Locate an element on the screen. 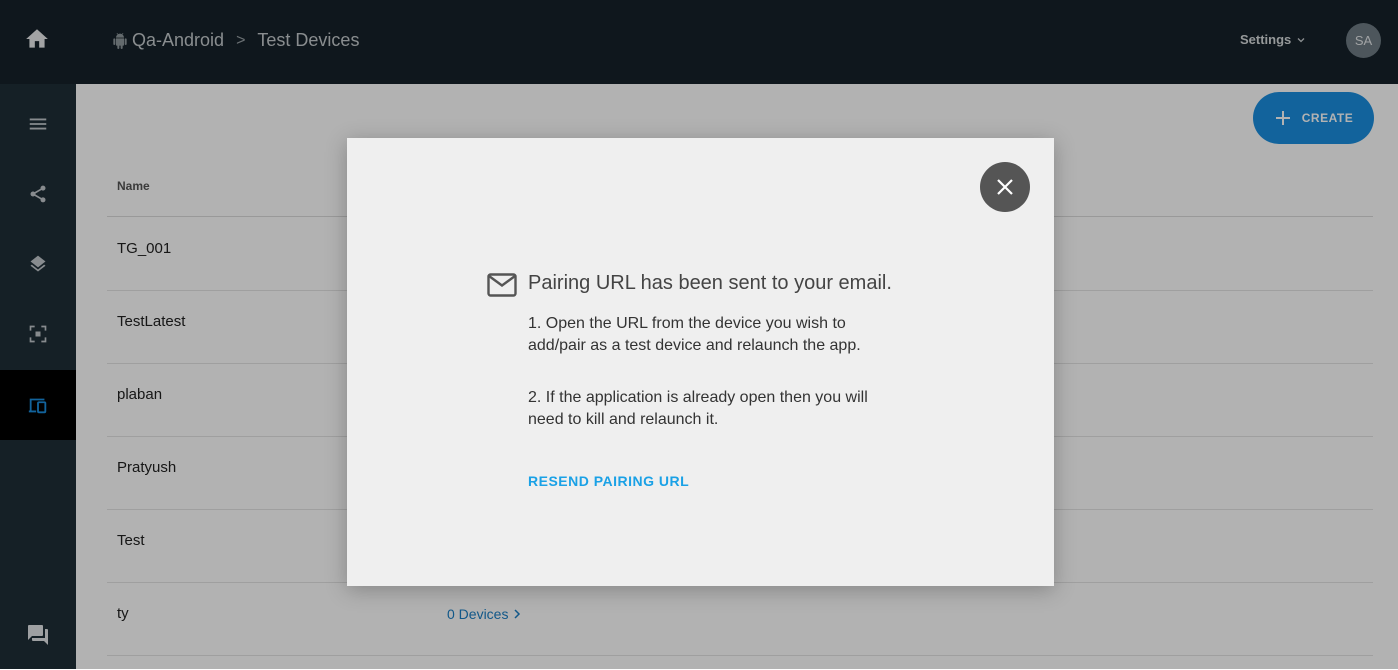 The width and height of the screenshot is (1398, 670). close-icon is located at coordinates (1005, 187).